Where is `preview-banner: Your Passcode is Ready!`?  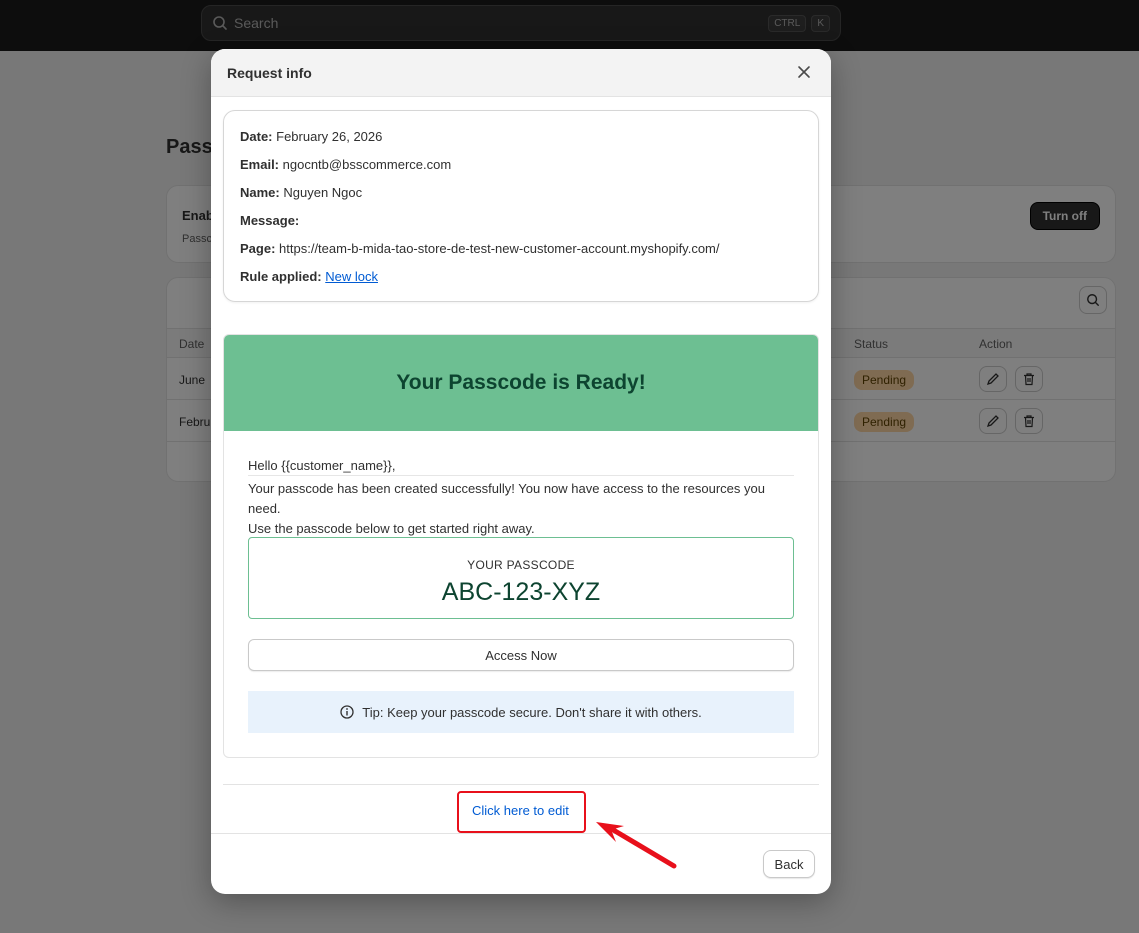 preview-banner: Your Passcode is Ready! is located at coordinates (521, 383).